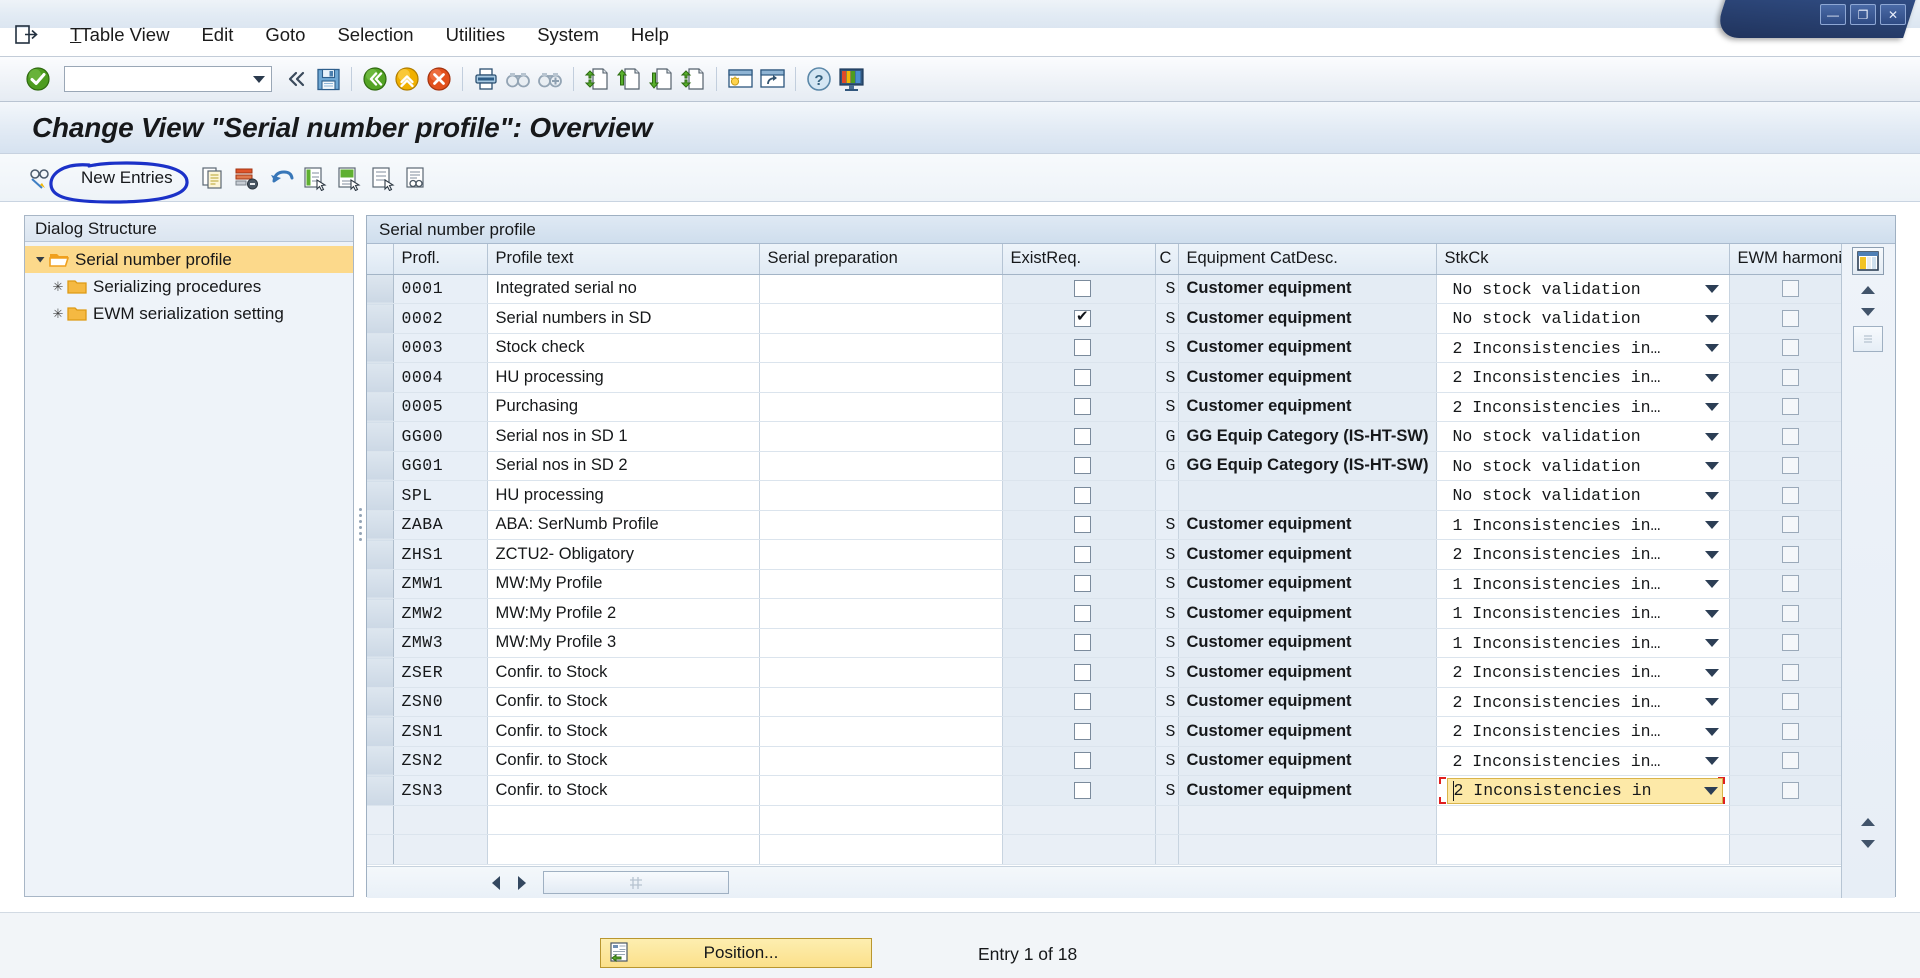 This screenshot has height=978, width=1920. Describe the element at coordinates (623, 613) in the screenshot. I see `cell-profile-text: MW:My Profile 2` at that location.